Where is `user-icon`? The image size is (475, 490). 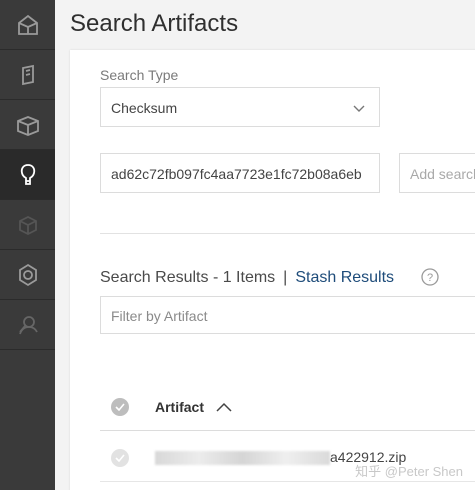
user-icon is located at coordinates (28, 324).